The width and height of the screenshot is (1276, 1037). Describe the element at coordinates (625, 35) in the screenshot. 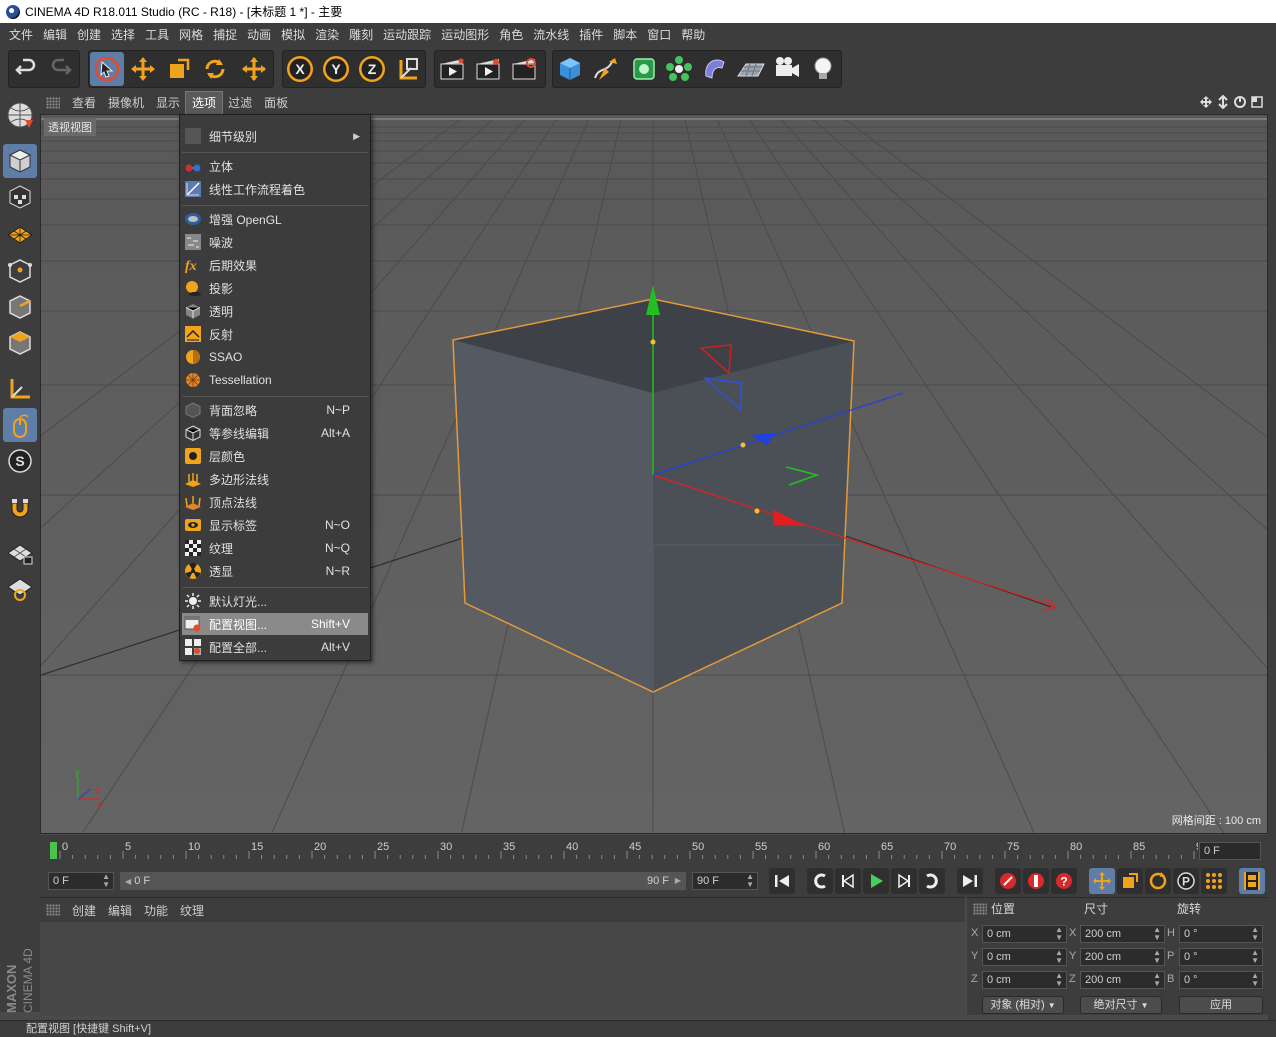

I see `menu-script: 脚本` at that location.